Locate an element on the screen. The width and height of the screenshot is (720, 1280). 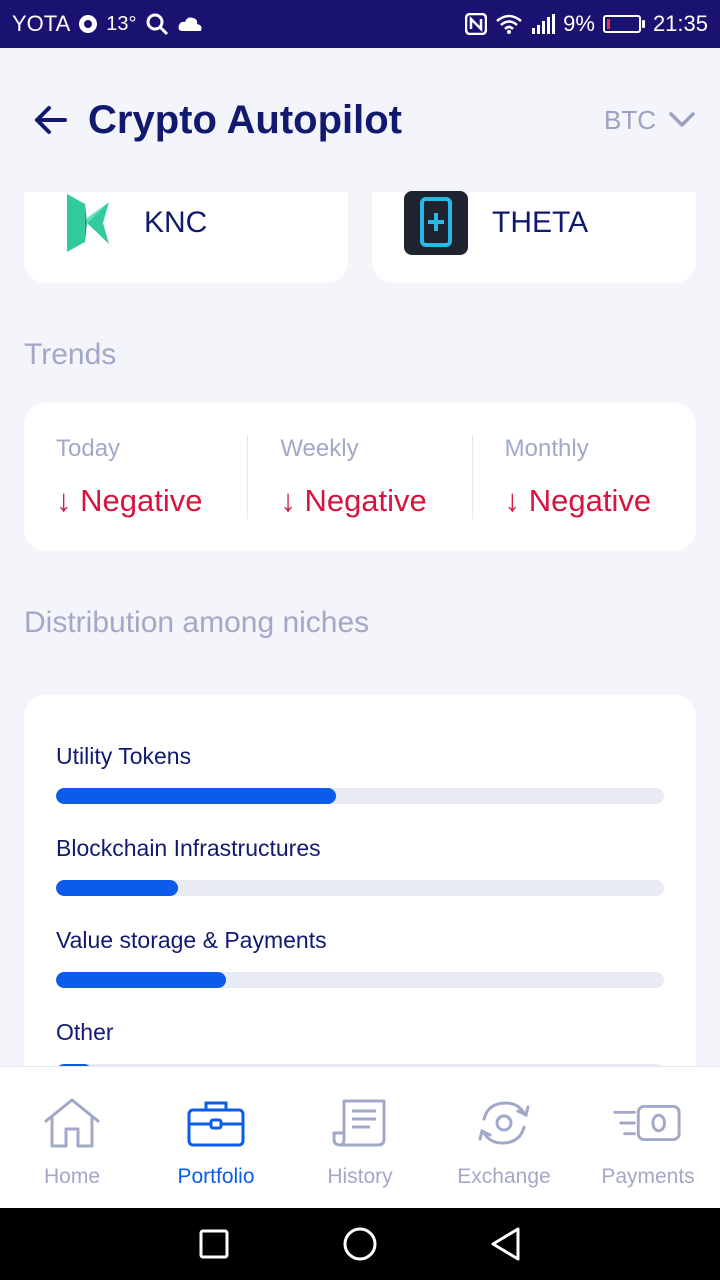
distribution-heading: Distribution among niches is located at coordinates (197, 622).